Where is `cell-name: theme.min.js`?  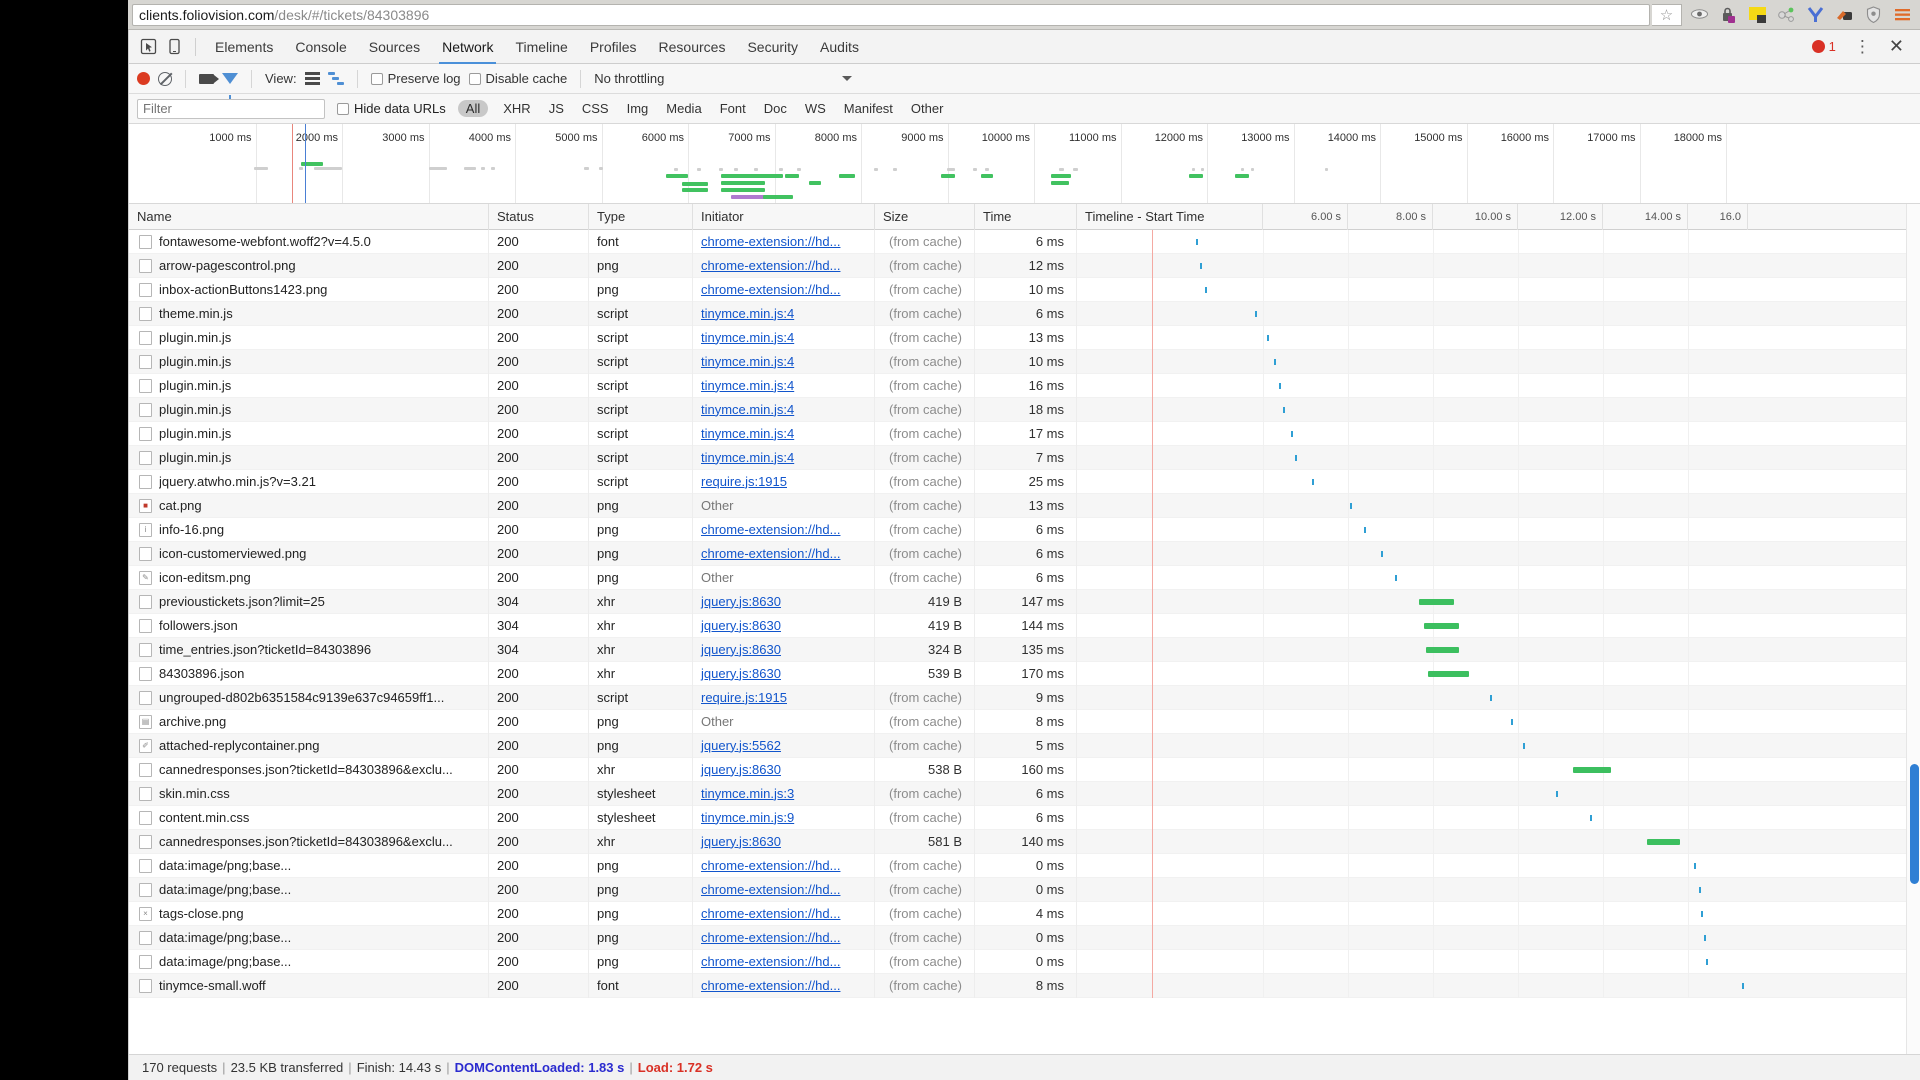 cell-name: theme.min.js is located at coordinates (309, 313).